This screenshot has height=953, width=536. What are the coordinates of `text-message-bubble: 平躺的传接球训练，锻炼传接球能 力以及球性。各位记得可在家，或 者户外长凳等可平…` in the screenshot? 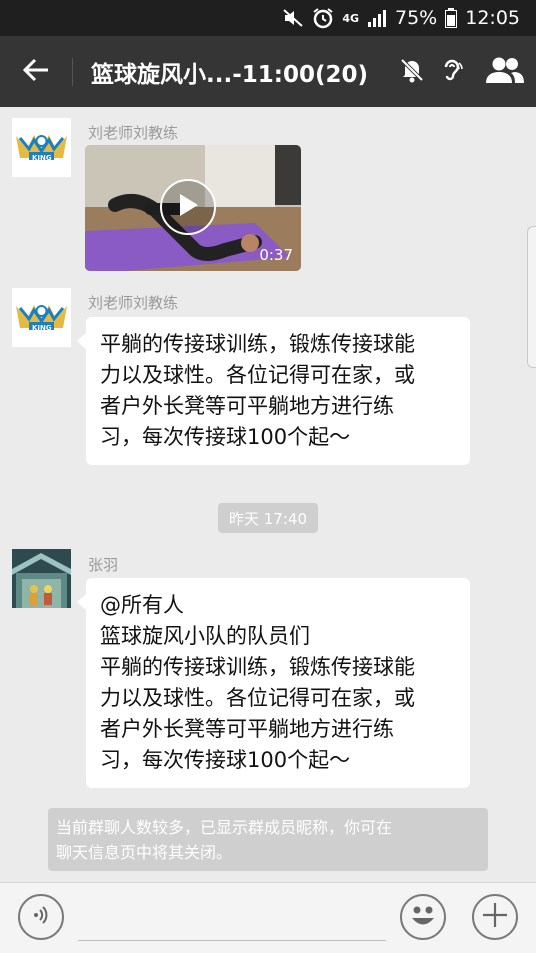 It's located at (273, 391).